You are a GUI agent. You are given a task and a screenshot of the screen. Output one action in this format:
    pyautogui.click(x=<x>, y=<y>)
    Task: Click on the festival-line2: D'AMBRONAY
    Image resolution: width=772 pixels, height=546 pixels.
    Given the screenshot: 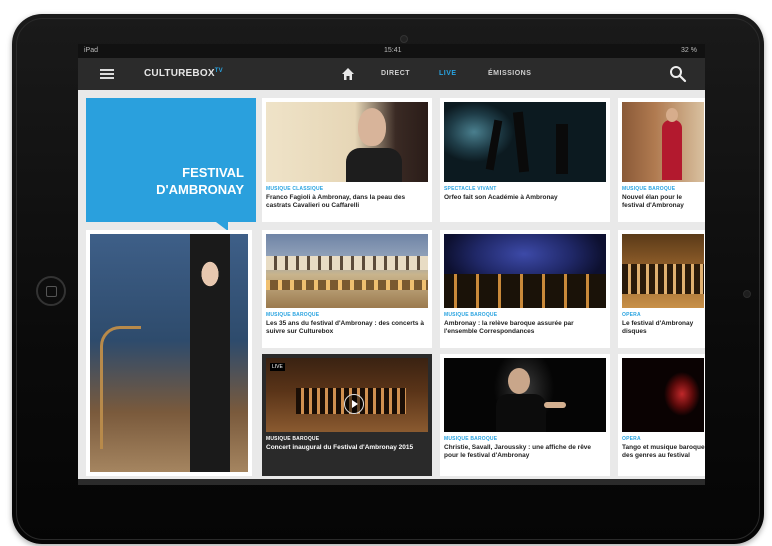 What is the action you would take?
    pyautogui.click(x=200, y=189)
    